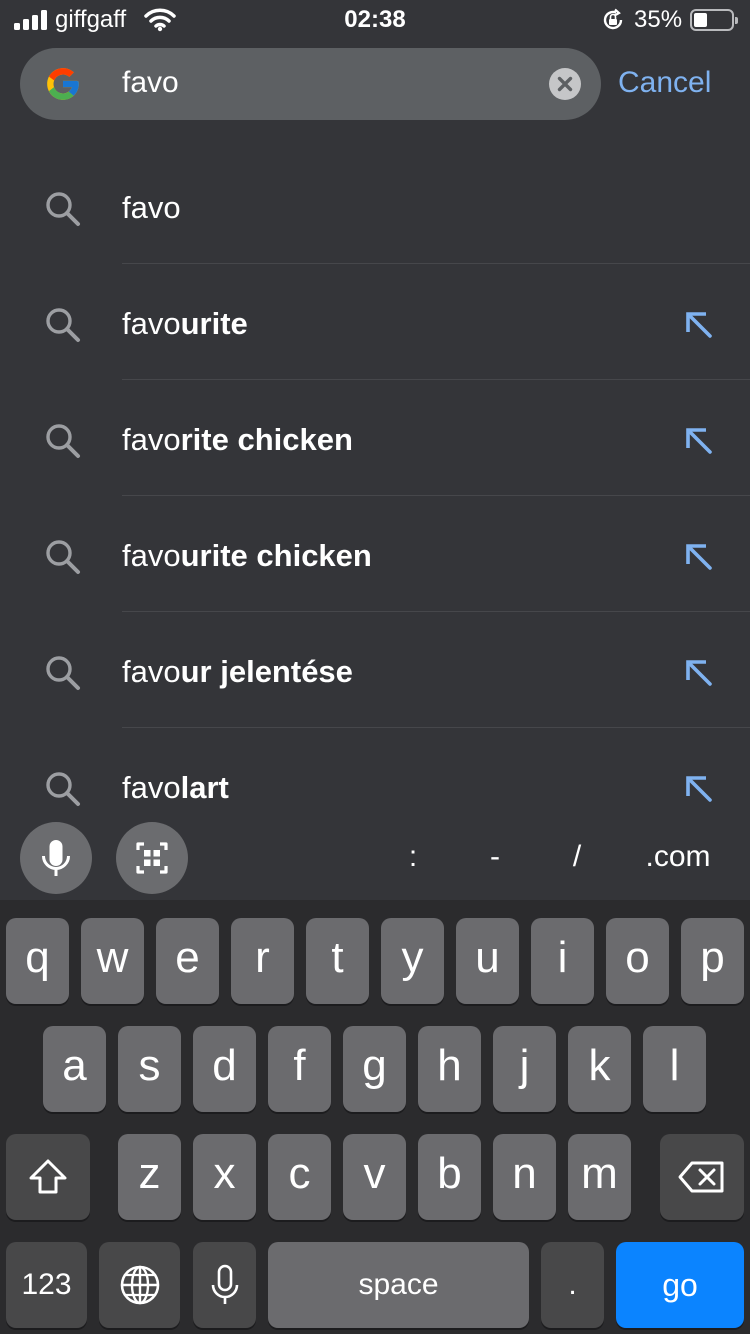 This screenshot has height=1334, width=750. I want to click on backspace-icon, so click(701, 1177).